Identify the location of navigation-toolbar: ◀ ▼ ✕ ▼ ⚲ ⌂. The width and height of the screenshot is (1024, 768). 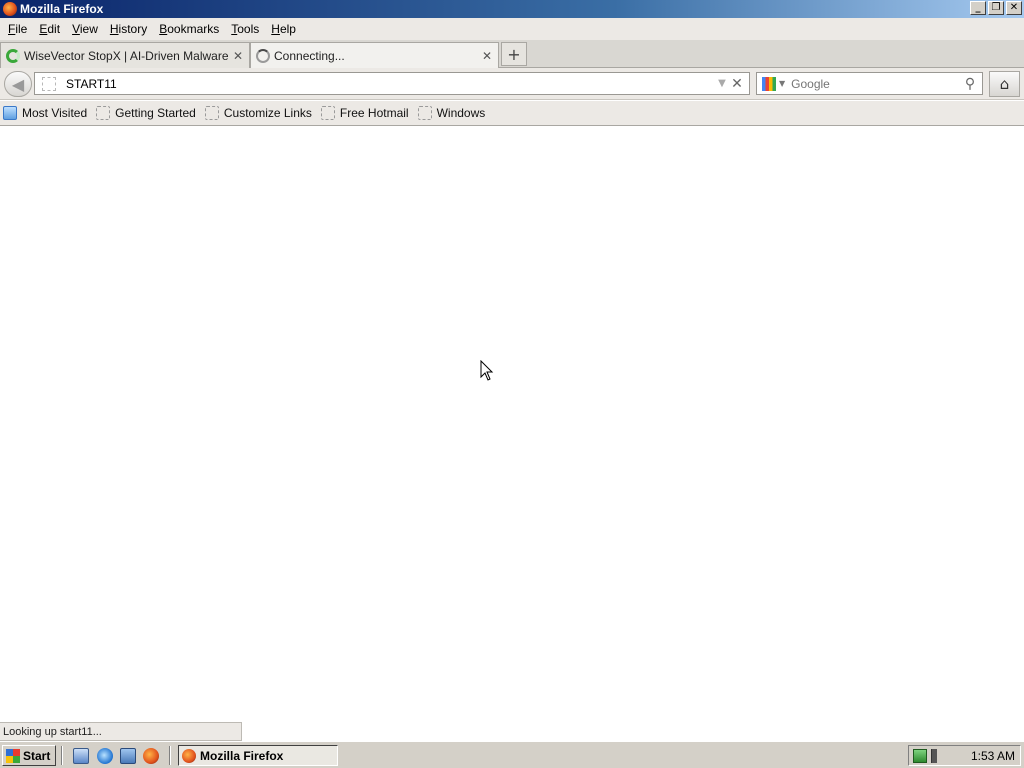
(512, 84).